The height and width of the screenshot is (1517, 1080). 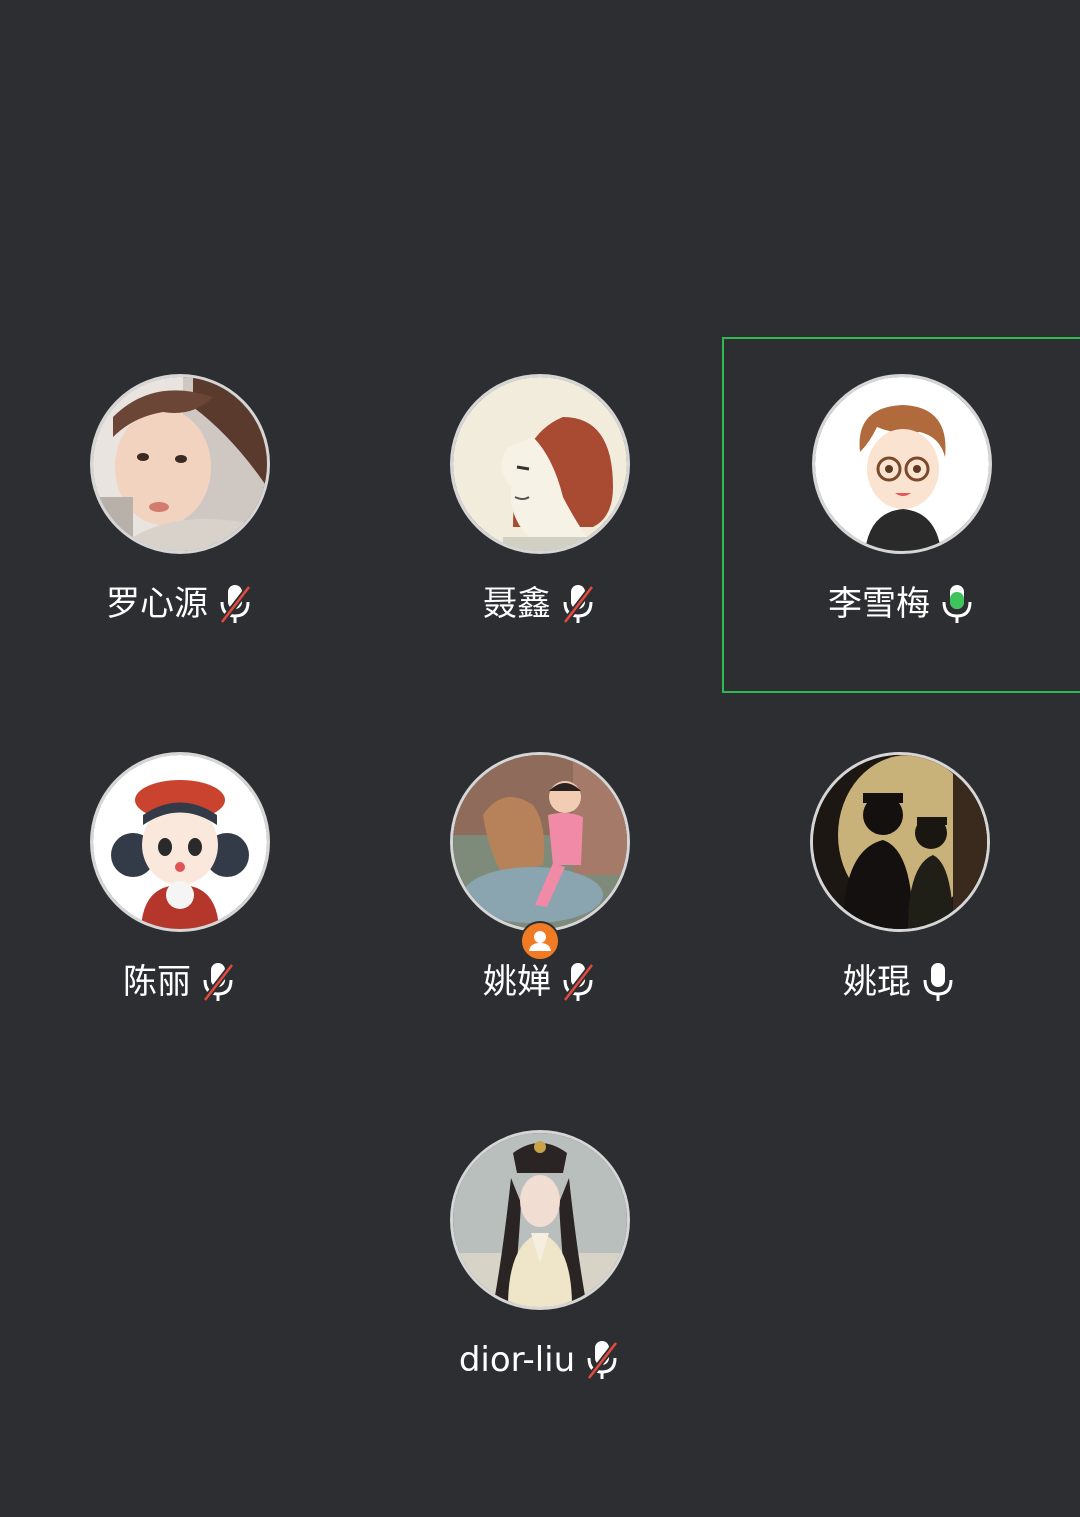 I want to click on mic-on-icon, so click(x=938, y=982).